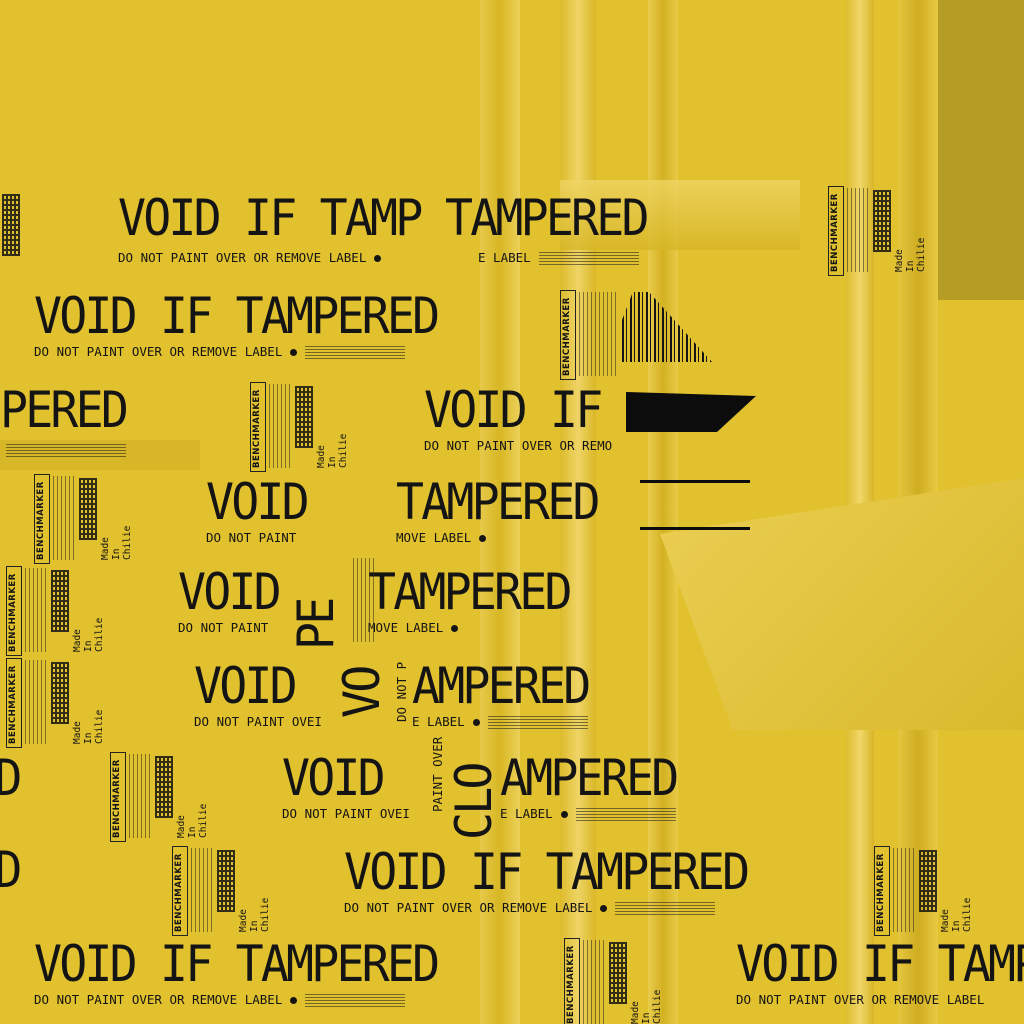 The width and height of the screenshot is (1024, 1024). I want to click on black-shard, so click(691, 412).